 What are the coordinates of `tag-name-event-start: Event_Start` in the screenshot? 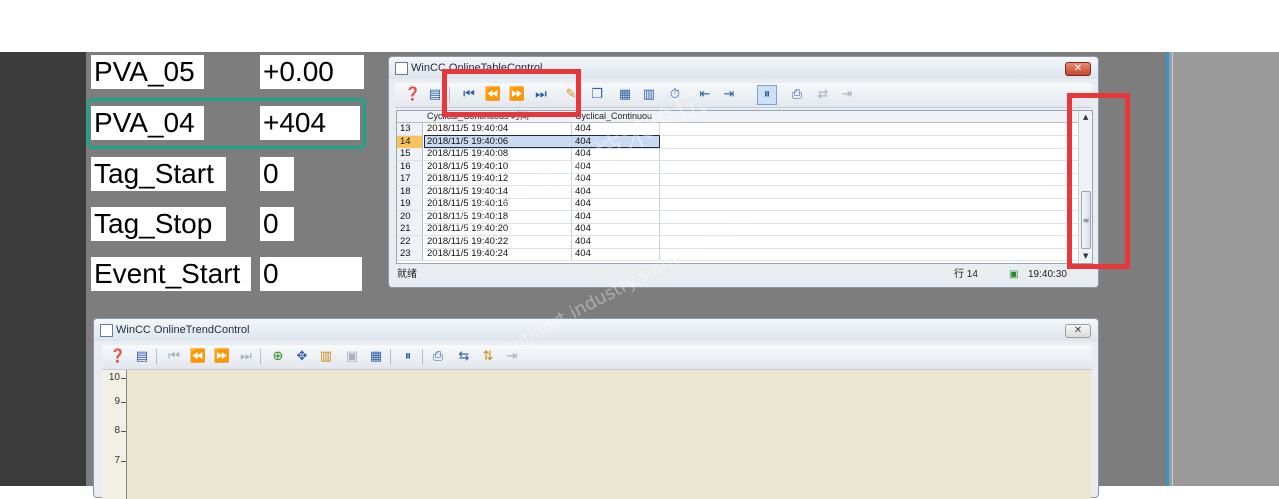 It's located at (171, 274).